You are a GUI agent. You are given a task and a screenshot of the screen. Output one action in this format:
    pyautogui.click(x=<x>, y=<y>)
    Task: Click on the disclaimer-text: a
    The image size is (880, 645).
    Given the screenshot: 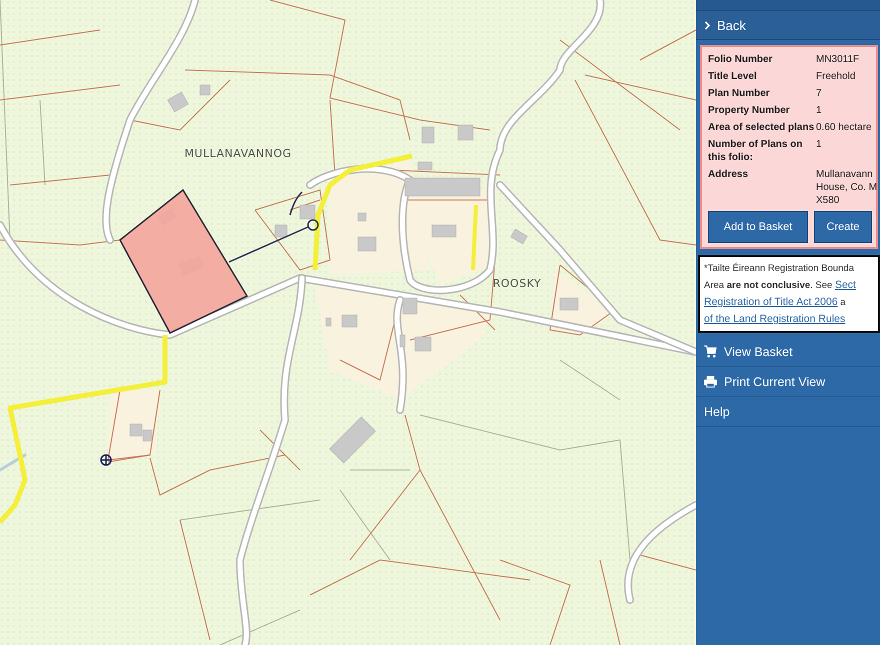 What is the action you would take?
    pyautogui.click(x=842, y=302)
    